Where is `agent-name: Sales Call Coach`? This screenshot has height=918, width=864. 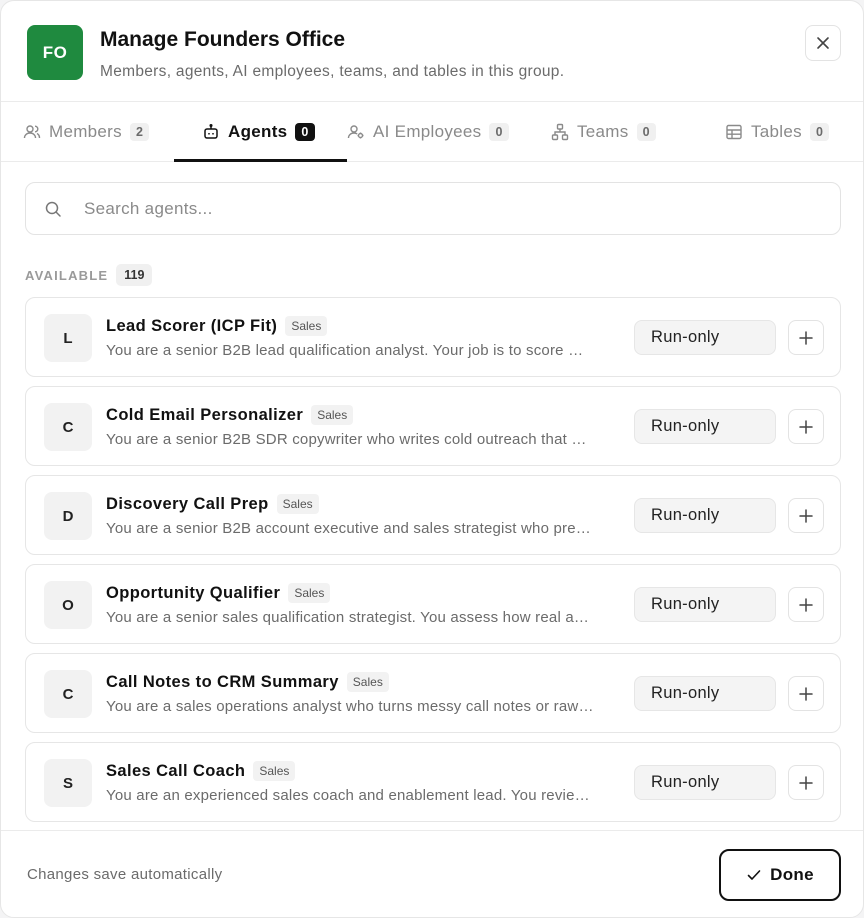
agent-name: Sales Call Coach is located at coordinates (176, 770).